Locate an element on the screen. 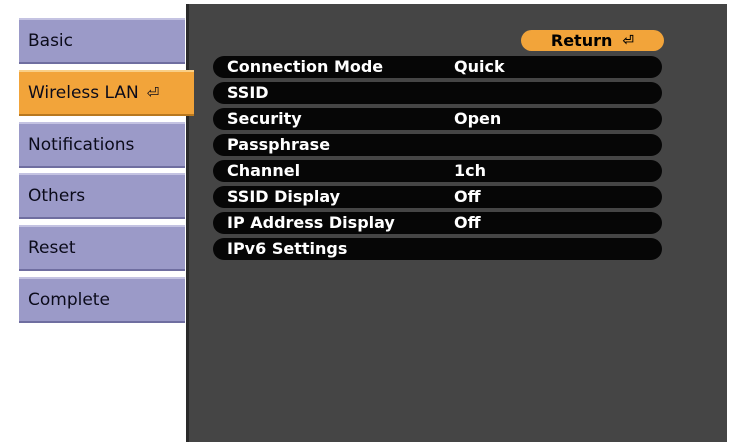 The height and width of the screenshot is (442, 735). return-label: Return is located at coordinates (581, 40).